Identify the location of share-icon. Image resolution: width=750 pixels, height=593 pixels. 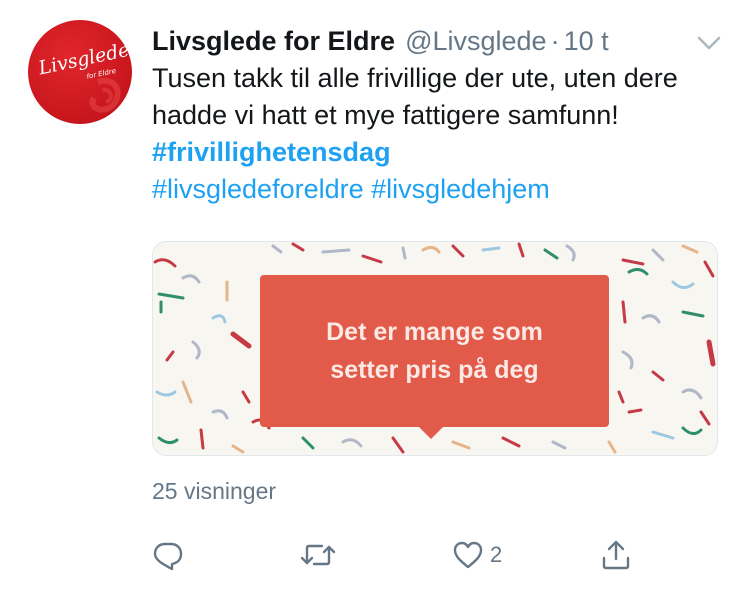
(616, 555).